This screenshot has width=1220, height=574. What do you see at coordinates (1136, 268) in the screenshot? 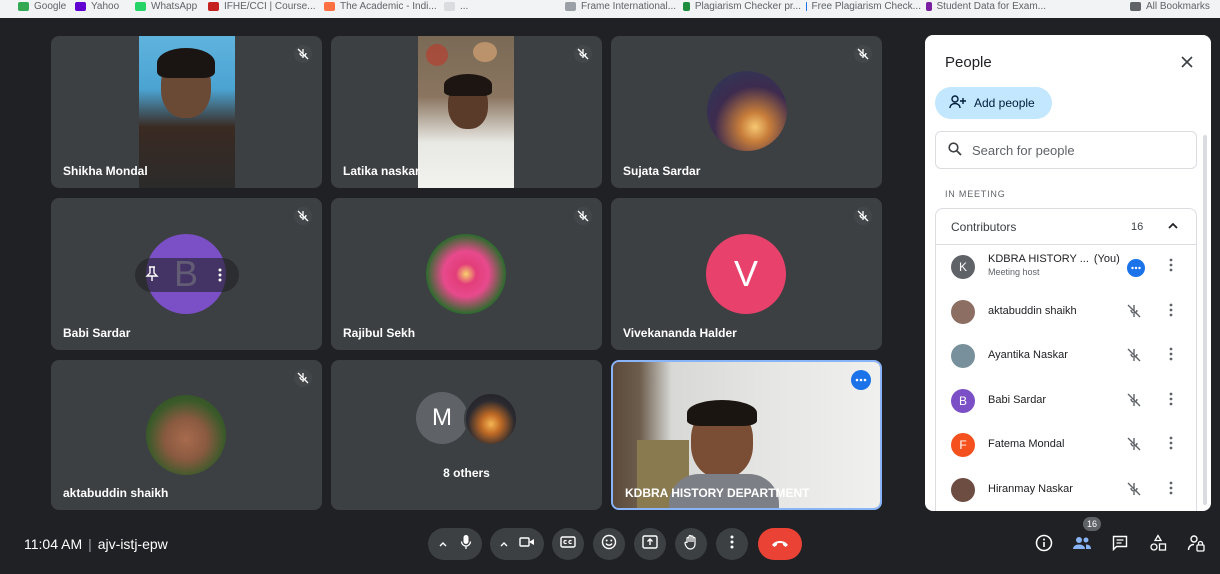
I see `host-more-icon` at bounding box center [1136, 268].